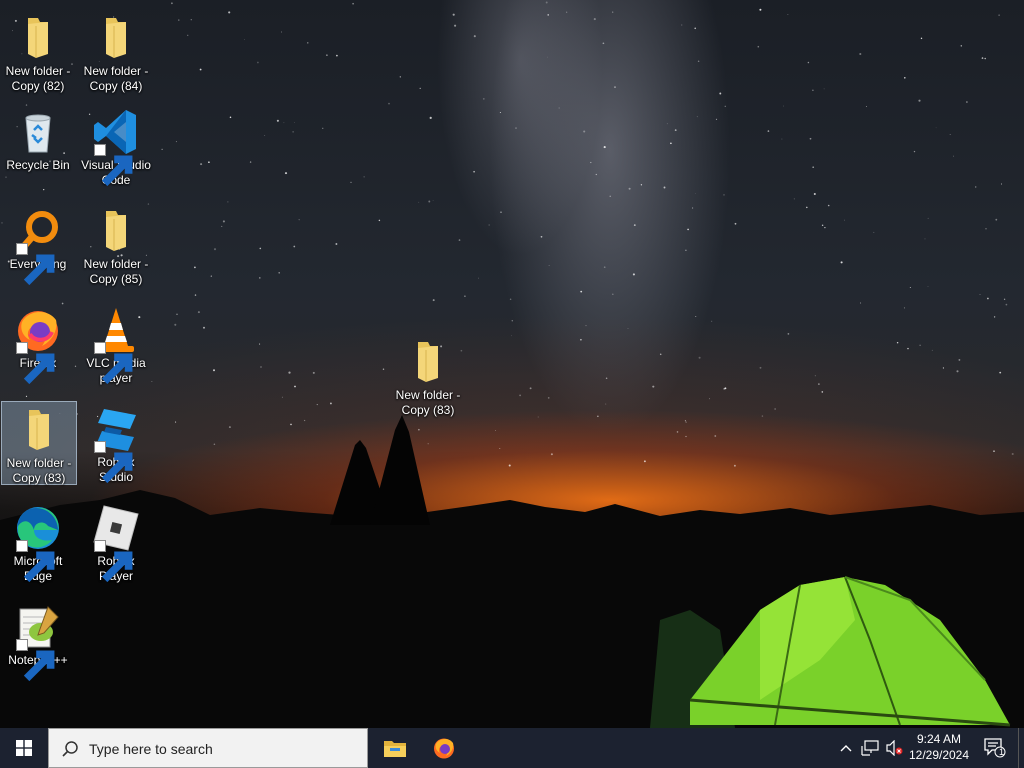 The height and width of the screenshot is (768, 1024). I want to click on network-status-button, so click(870, 748).